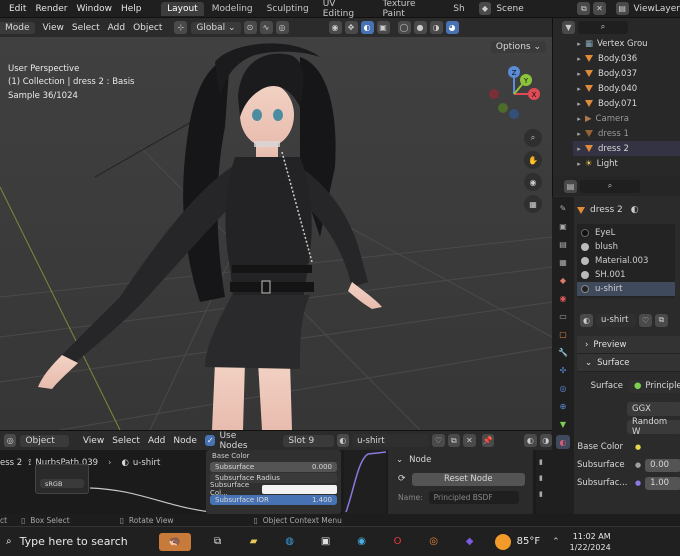 Image resolution: width=680 pixels, height=556 pixels. I want to click on material-tab-icon: ◐, so click(563, 442).